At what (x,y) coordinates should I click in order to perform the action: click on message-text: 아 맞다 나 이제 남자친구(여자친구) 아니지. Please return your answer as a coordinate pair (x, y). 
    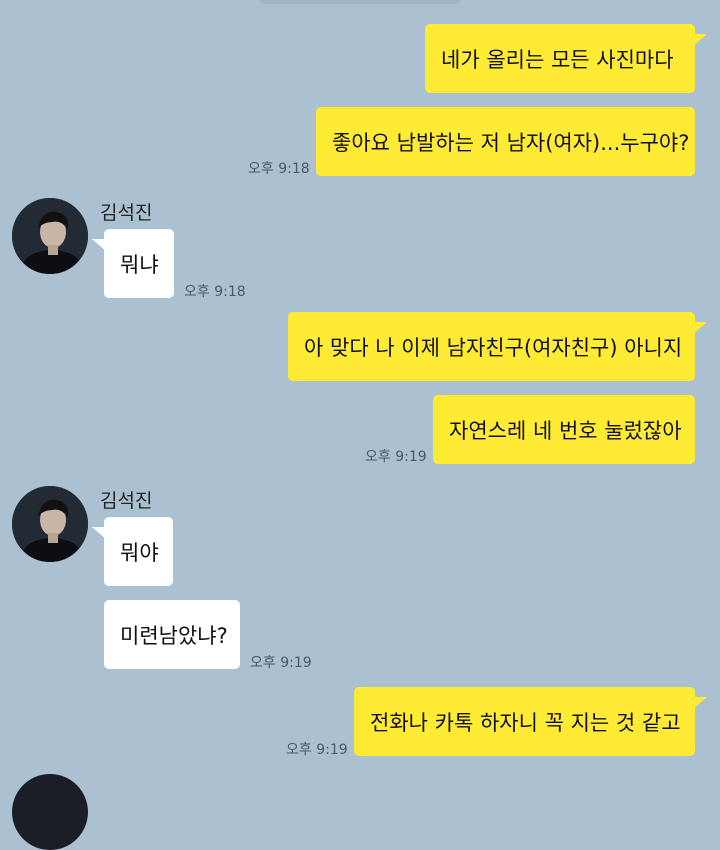
    Looking at the image, I should click on (493, 347).